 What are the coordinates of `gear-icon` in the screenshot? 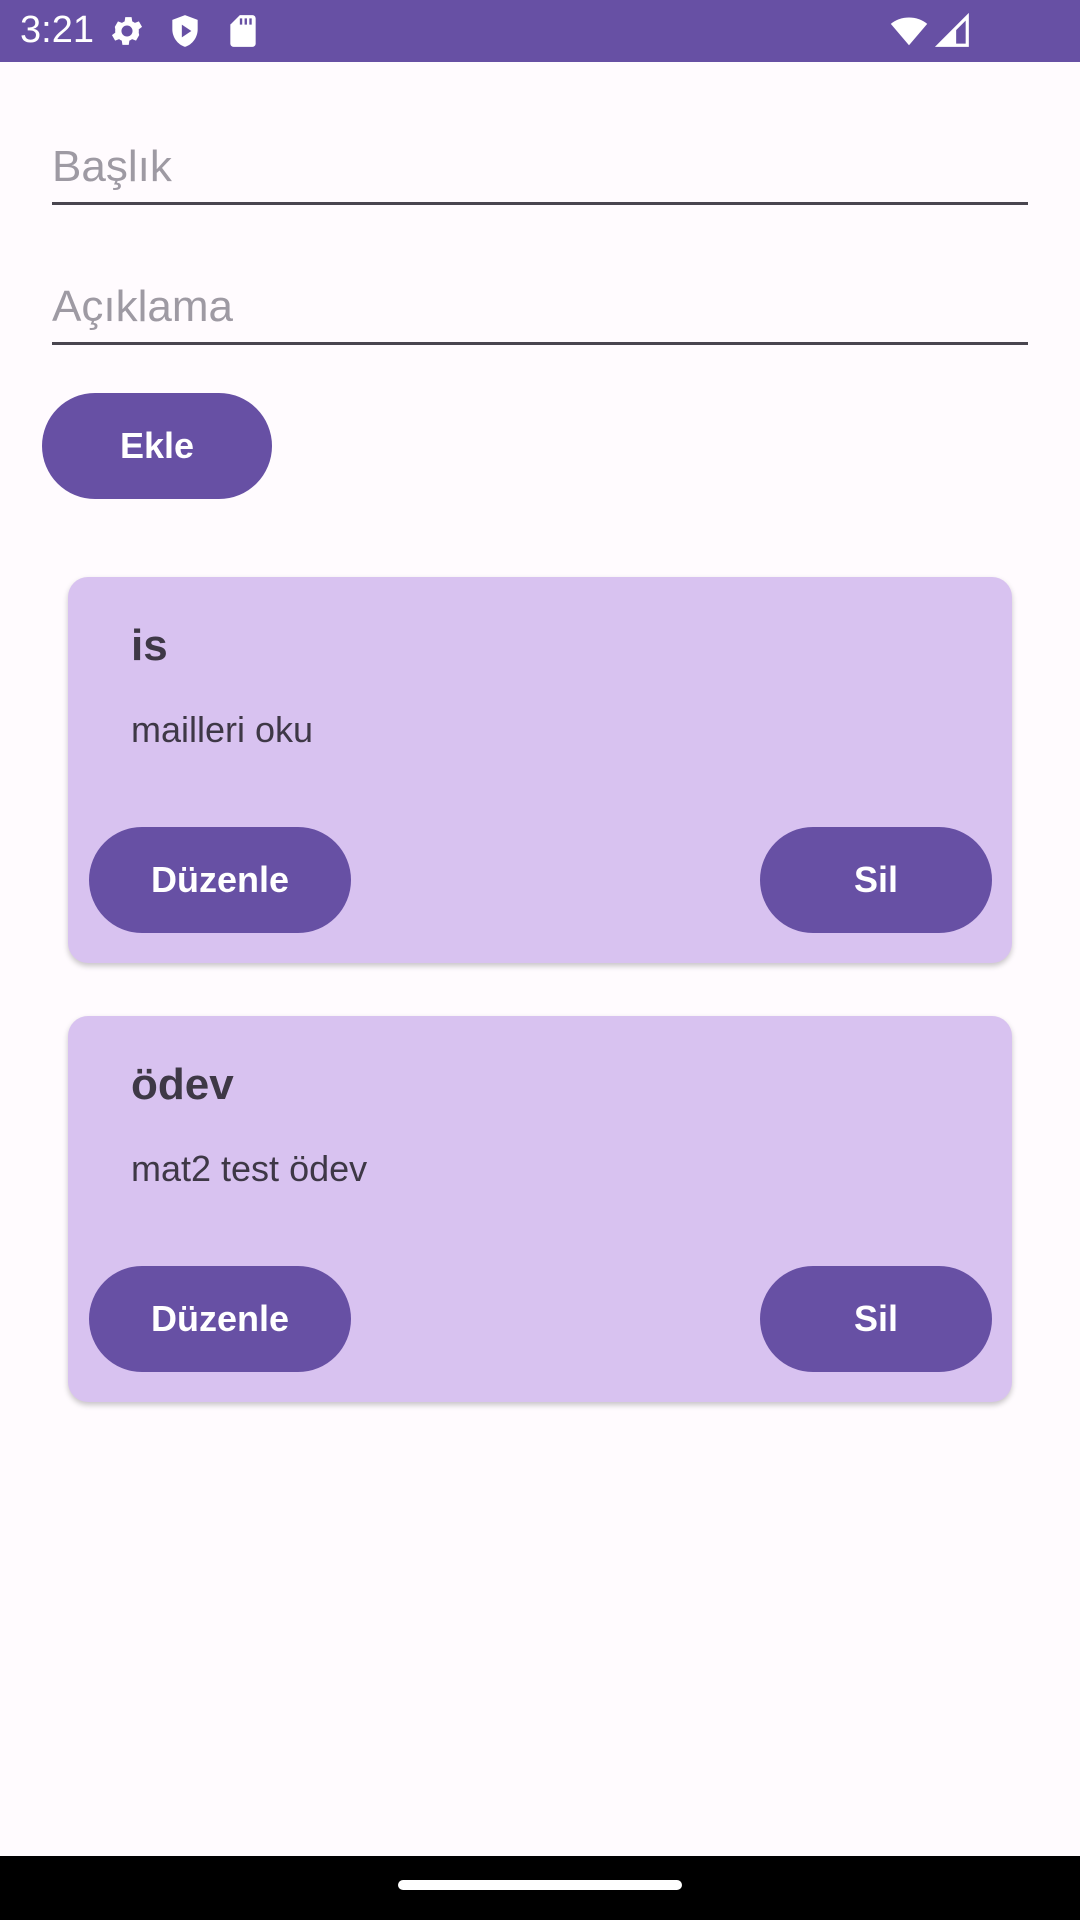 It's located at (127, 31).